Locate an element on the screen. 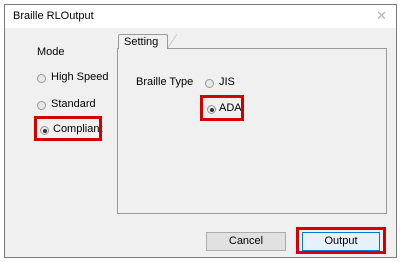 The width and height of the screenshot is (402, 262). mode-standard-label: Standard is located at coordinates (73, 104).